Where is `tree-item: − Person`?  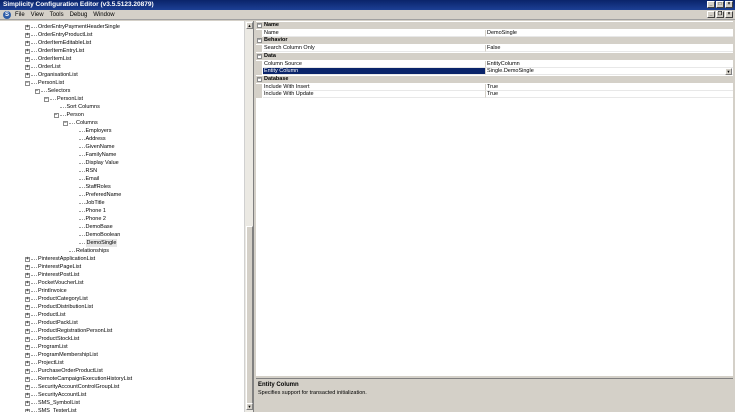
tree-item: − Person is located at coordinates (122, 115).